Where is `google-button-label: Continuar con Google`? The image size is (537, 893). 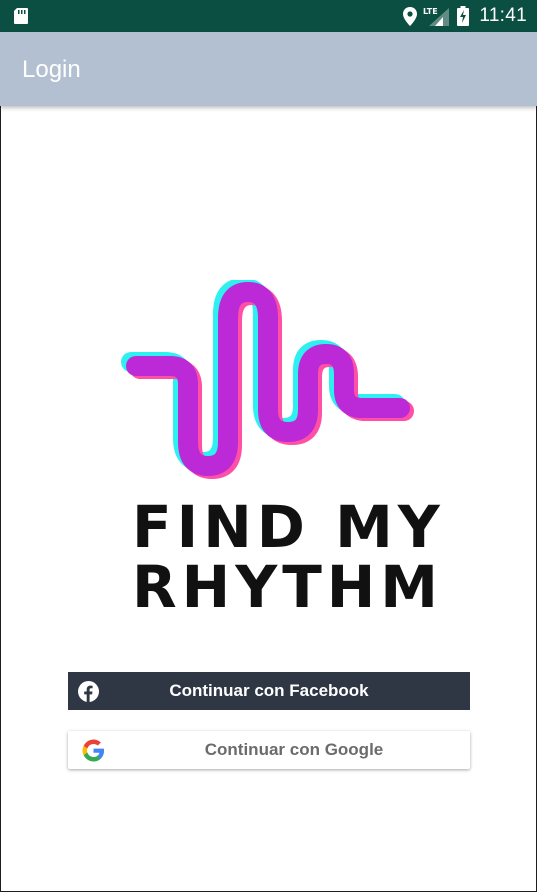 google-button-label: Continuar con Google is located at coordinates (294, 749).